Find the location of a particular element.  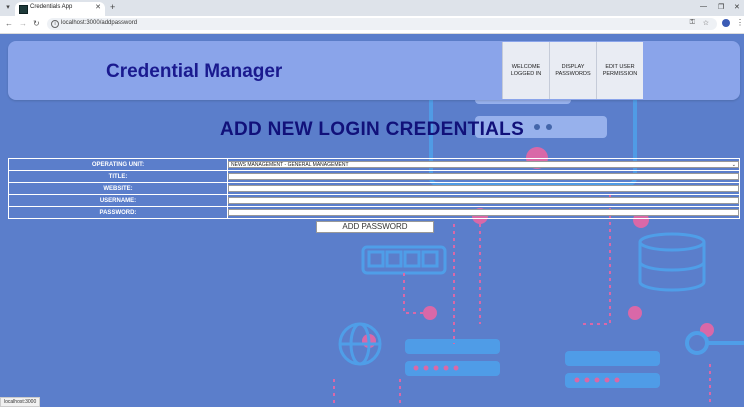

title-label: TITLE: is located at coordinates (118, 176).